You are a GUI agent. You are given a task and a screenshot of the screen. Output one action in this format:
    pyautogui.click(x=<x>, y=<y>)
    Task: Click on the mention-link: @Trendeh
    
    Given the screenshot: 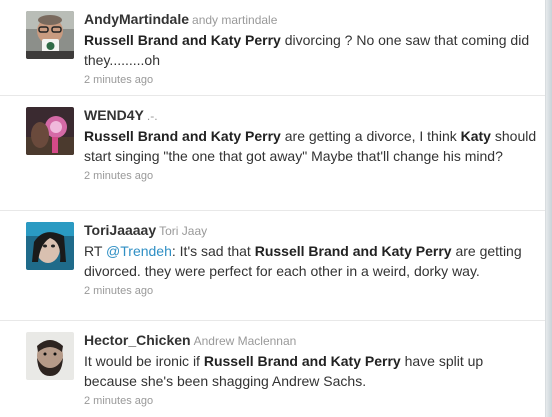 What is the action you would take?
    pyautogui.click(x=139, y=251)
    